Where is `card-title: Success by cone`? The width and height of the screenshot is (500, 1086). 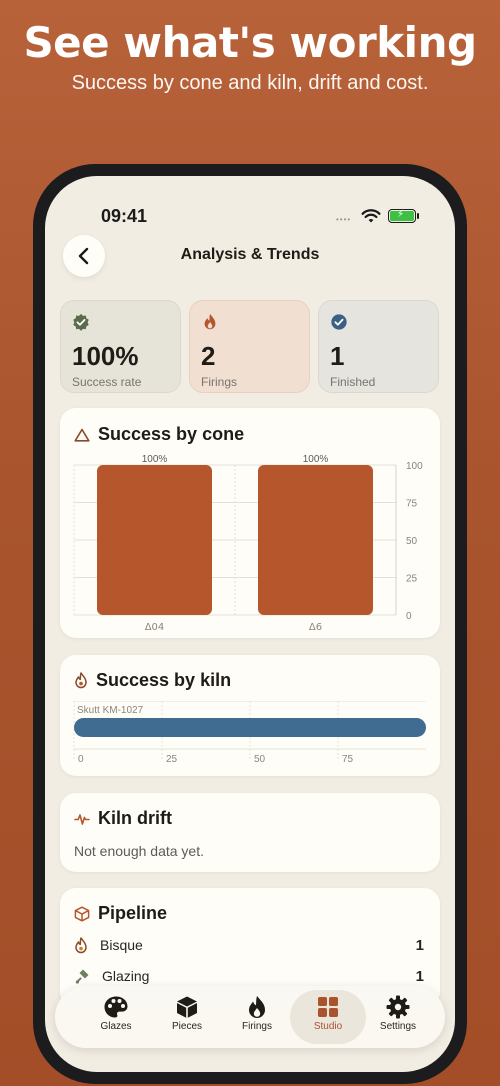 card-title: Success by cone is located at coordinates (159, 434).